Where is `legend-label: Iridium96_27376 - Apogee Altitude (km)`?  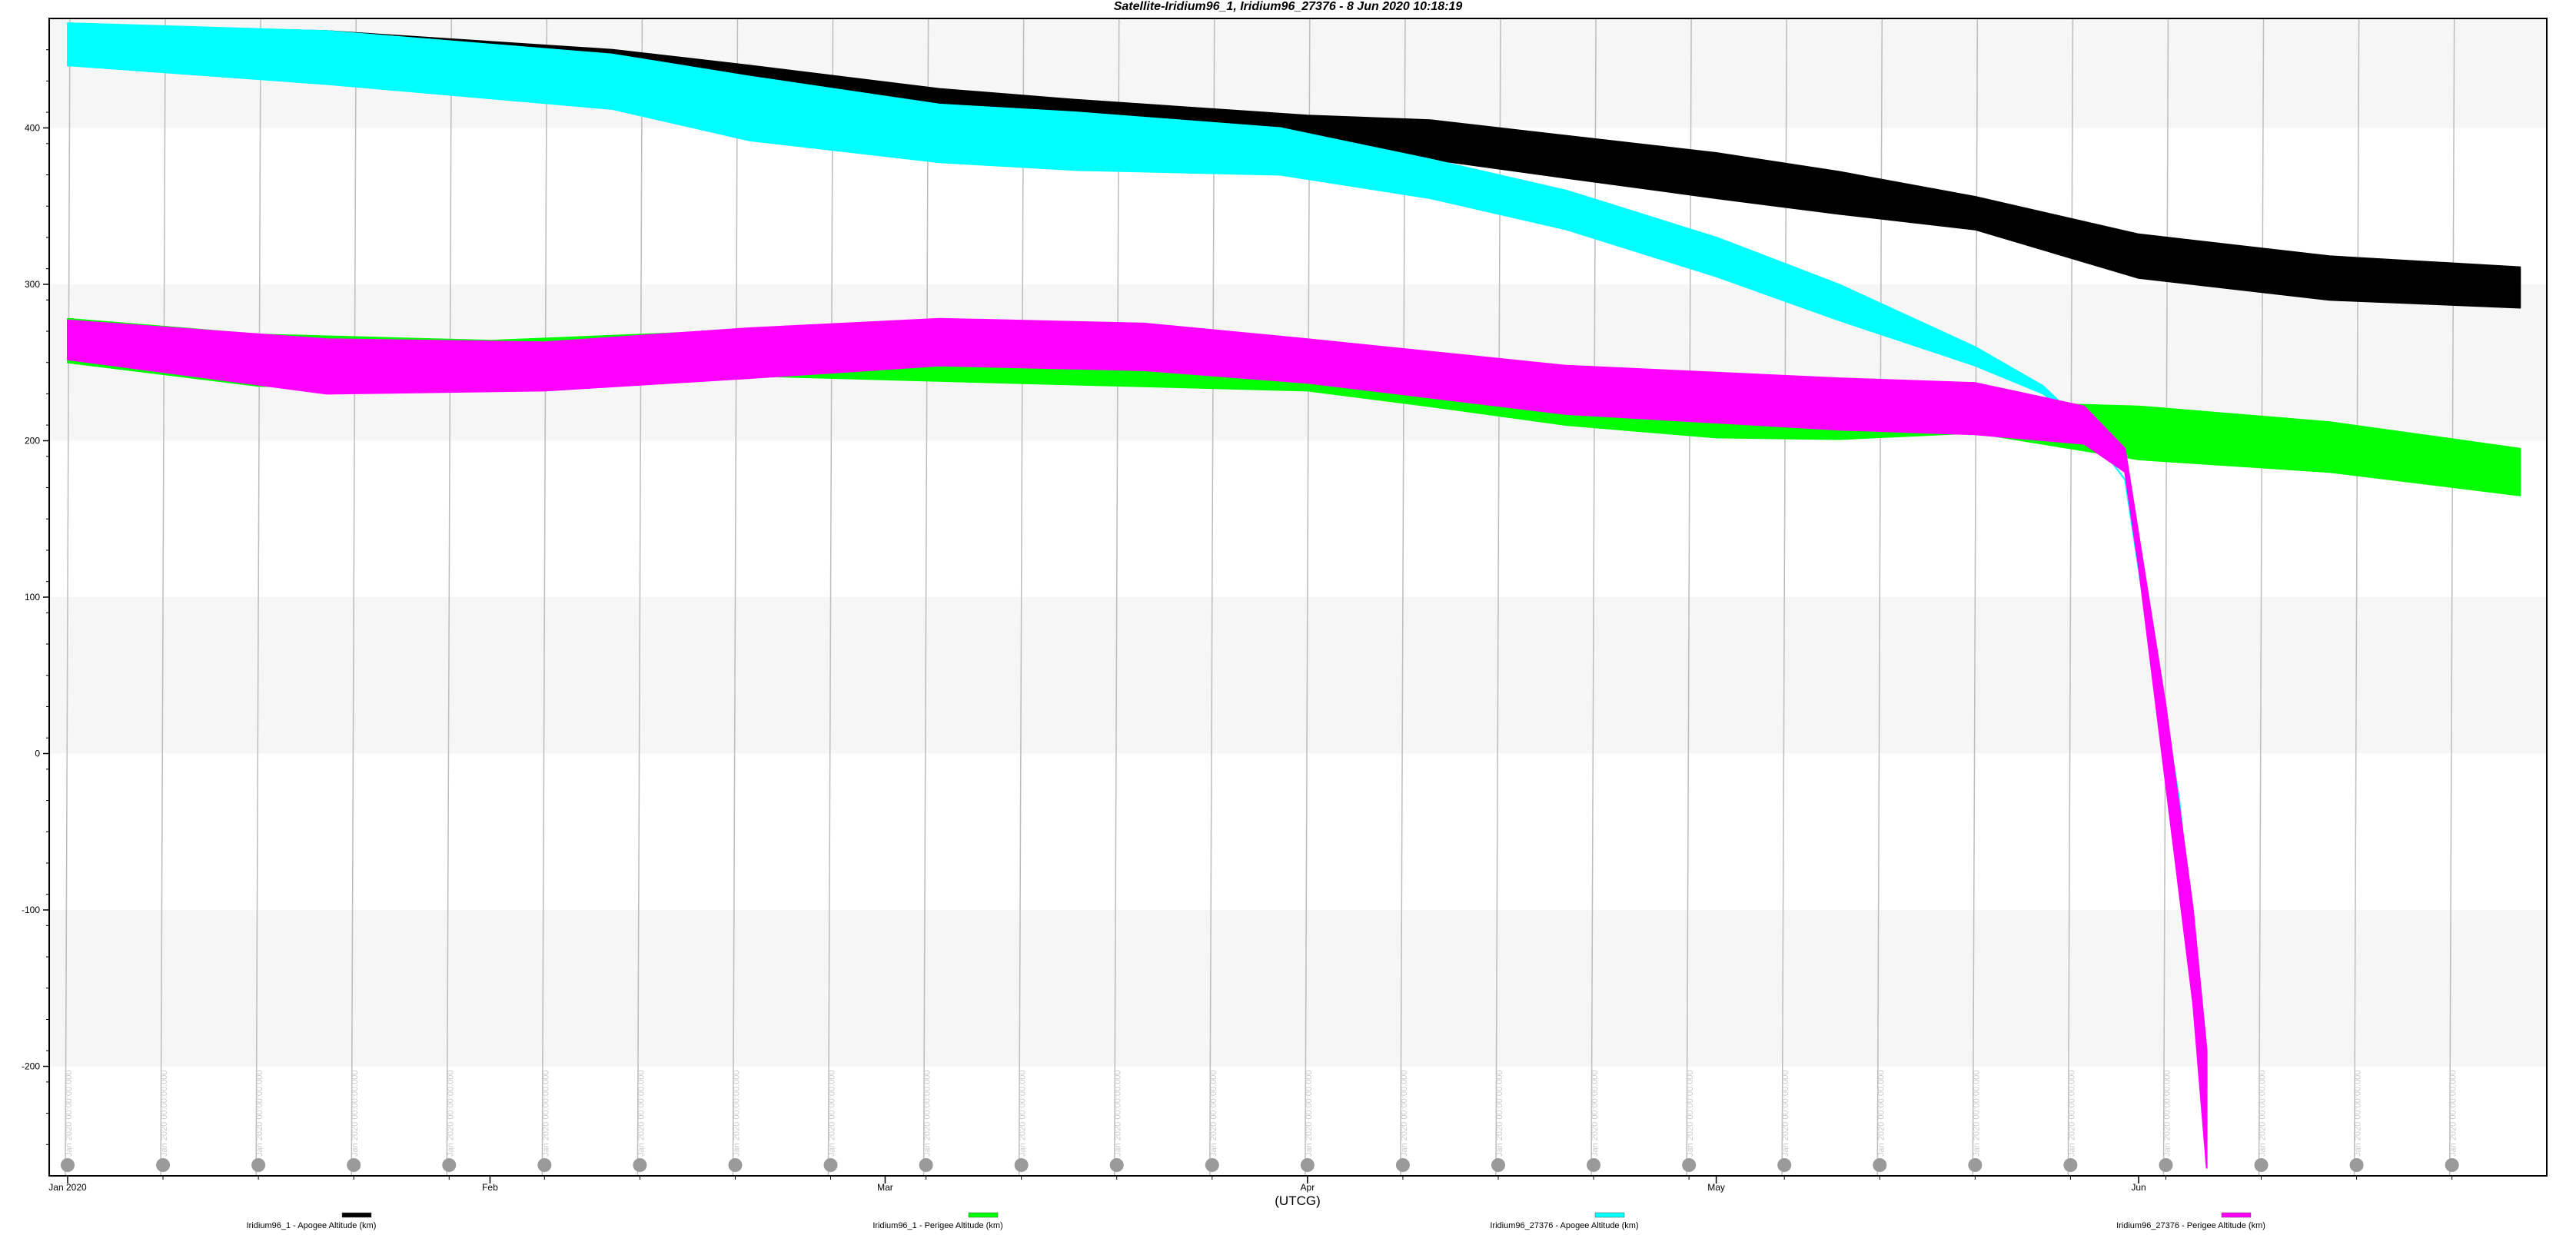 legend-label: Iridium96_27376 - Apogee Altitude (km) is located at coordinates (1564, 1225).